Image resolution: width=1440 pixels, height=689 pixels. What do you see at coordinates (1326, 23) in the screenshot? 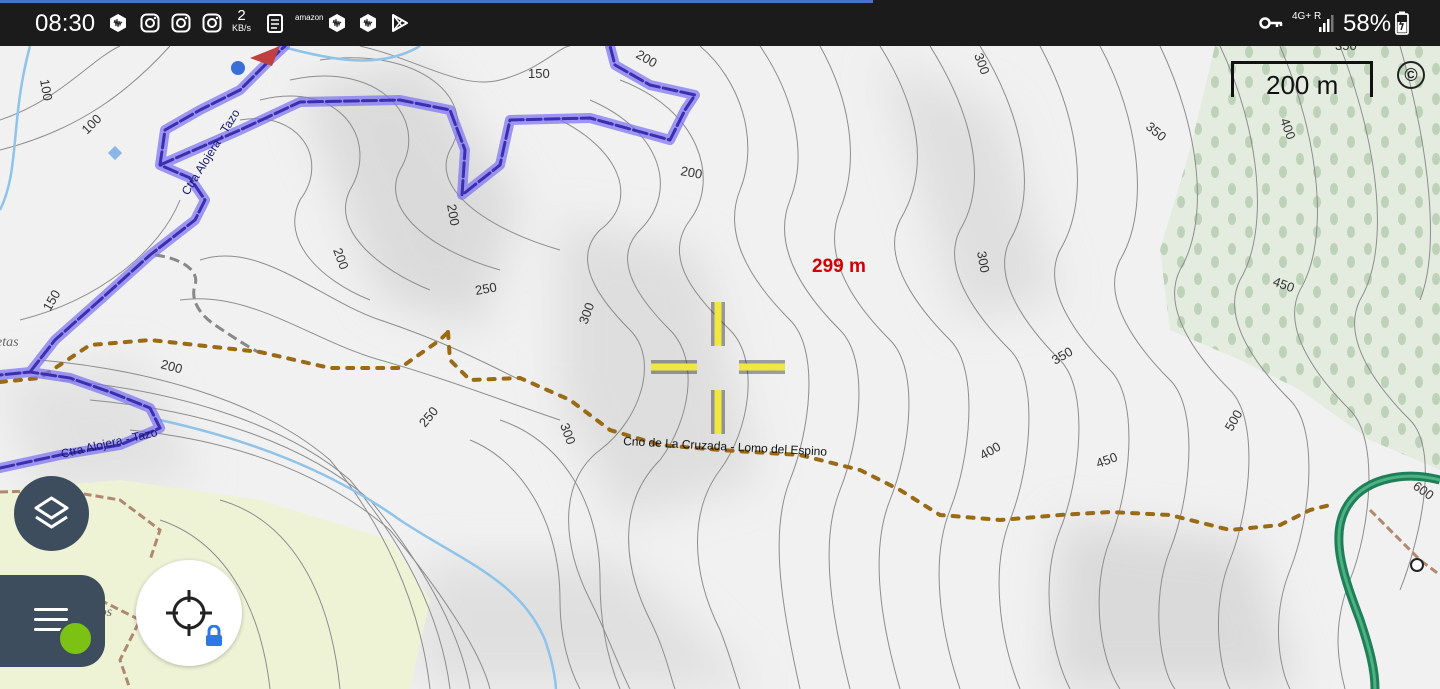
I see `signal-icon` at bounding box center [1326, 23].